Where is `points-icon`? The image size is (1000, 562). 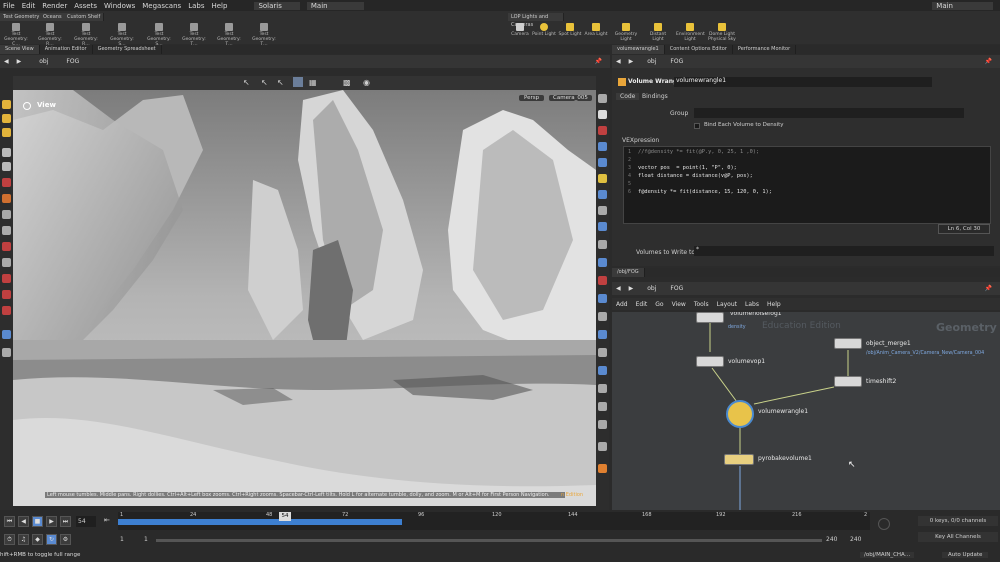
points-icon is located at coordinates (602, 244).